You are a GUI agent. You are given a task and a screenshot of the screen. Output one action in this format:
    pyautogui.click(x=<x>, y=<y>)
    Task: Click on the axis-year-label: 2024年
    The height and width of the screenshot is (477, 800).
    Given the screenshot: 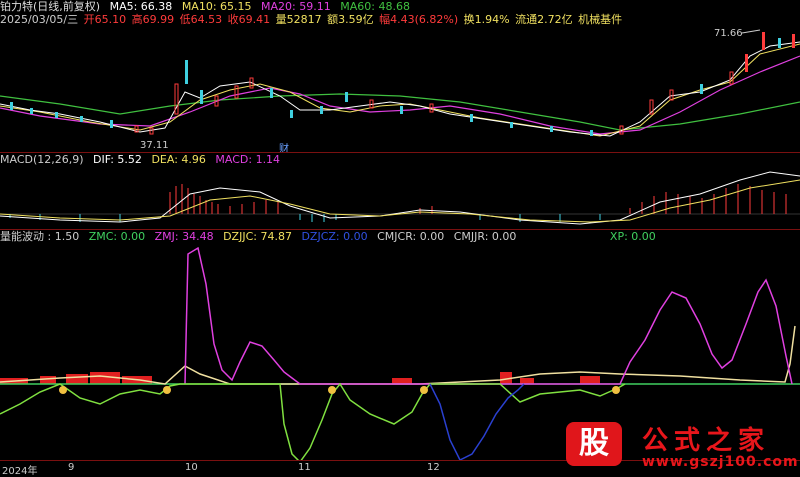 What is the action you would take?
    pyautogui.click(x=20, y=471)
    